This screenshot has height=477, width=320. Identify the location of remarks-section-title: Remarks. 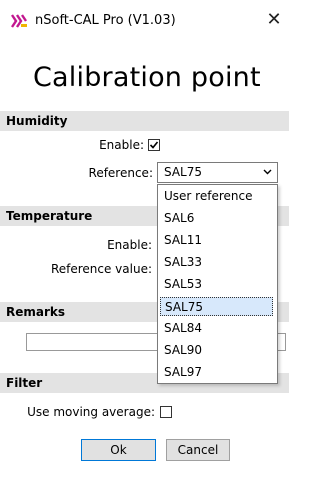
(36, 312).